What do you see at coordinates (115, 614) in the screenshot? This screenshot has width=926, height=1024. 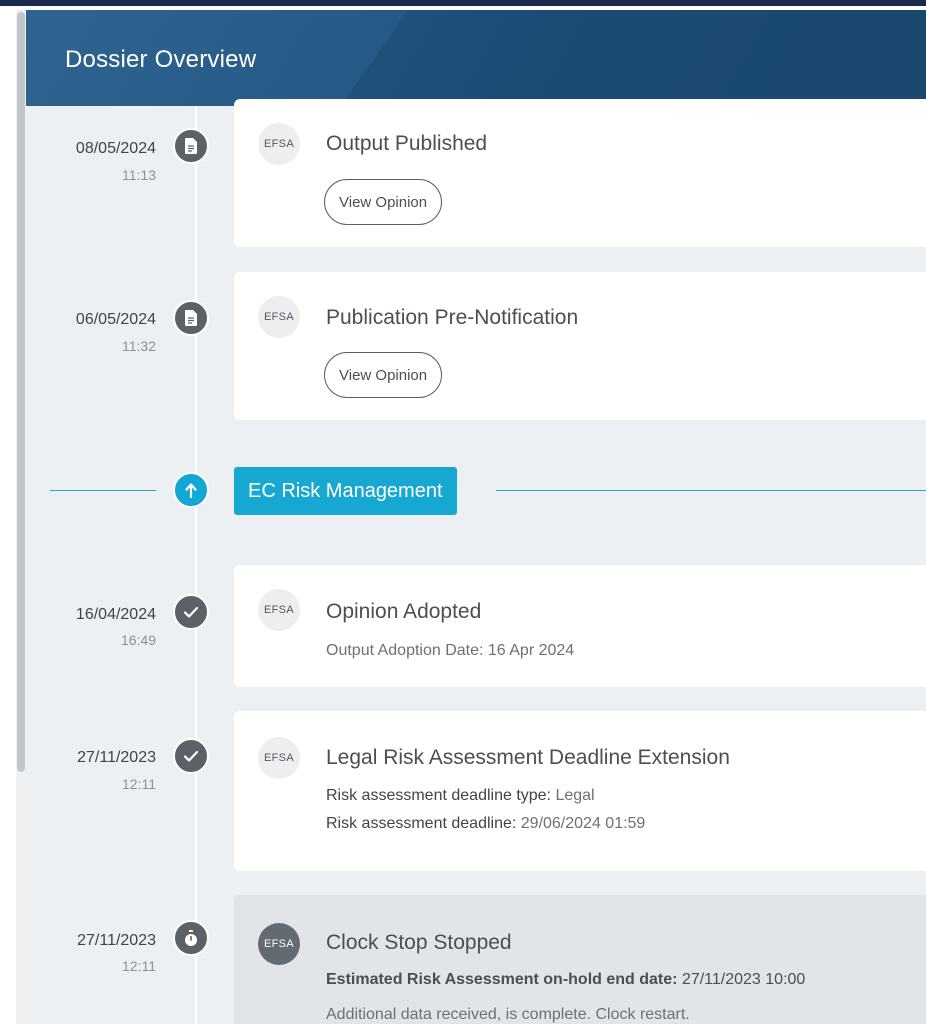 I see `event-date: 16/04/2024` at bounding box center [115, 614].